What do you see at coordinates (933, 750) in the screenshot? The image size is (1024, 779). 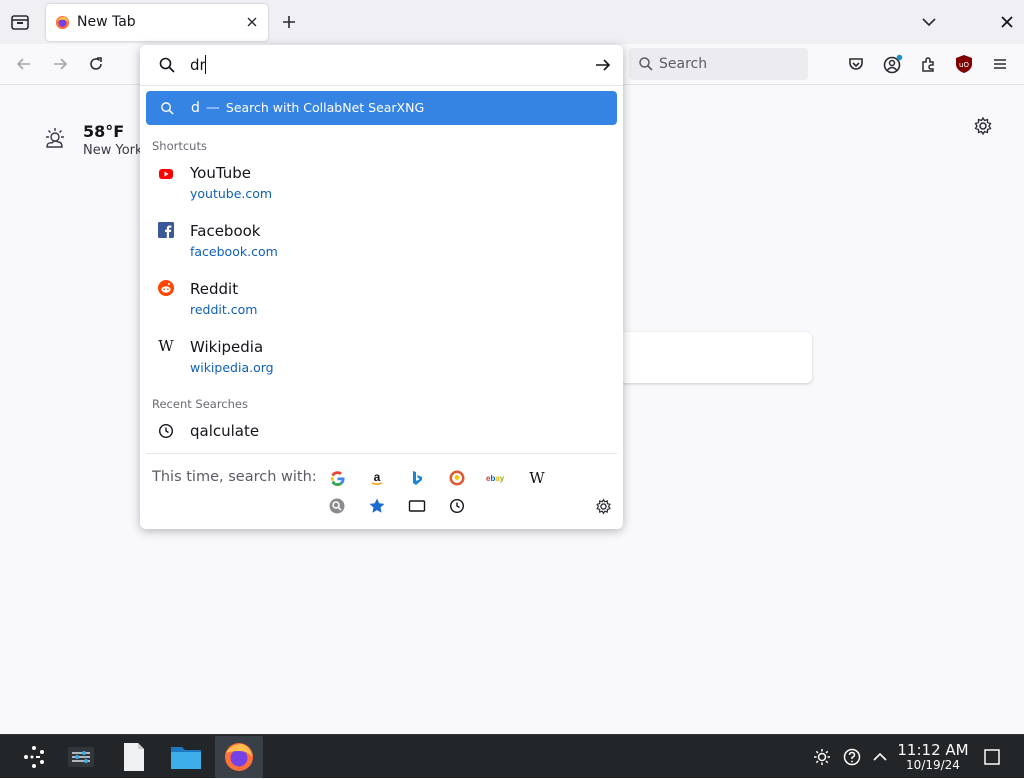 I see `clock-time: 11:12 AM` at bounding box center [933, 750].